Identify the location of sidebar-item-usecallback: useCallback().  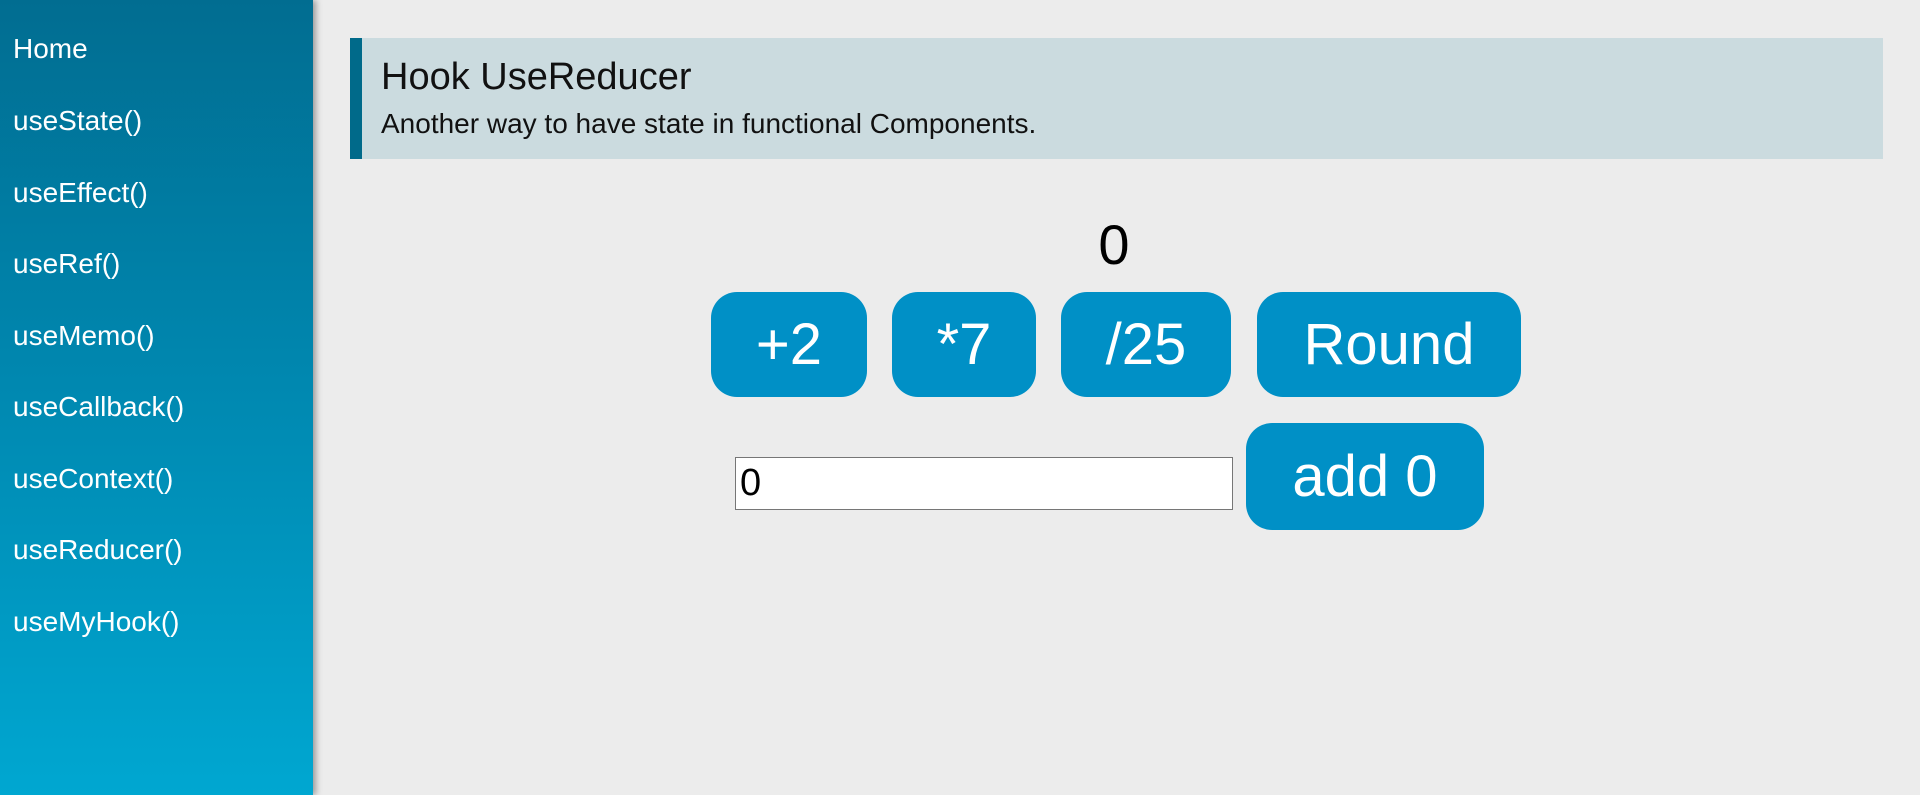
(98, 407).